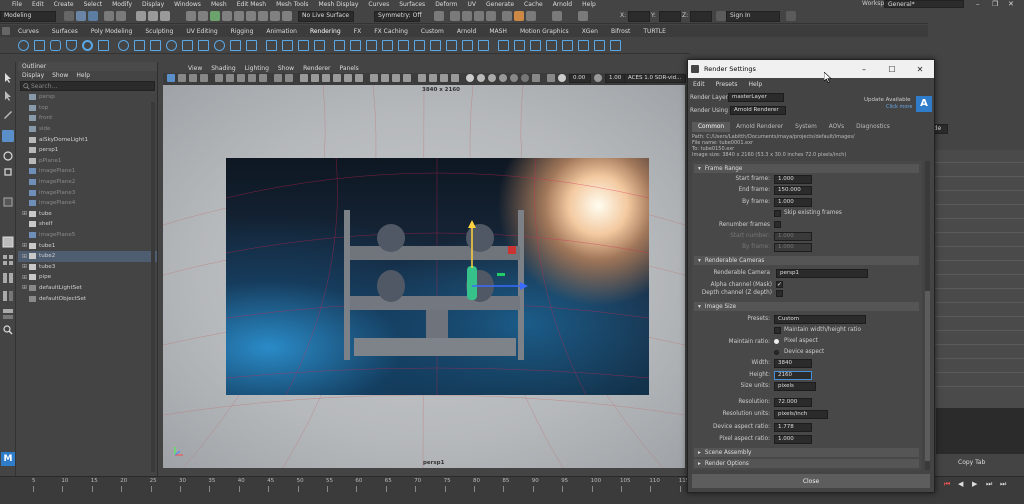 The width and height of the screenshot is (1024, 504). Describe the element at coordinates (242, 31) in the screenshot. I see `shelf-tab-rigging: Rigging` at that location.